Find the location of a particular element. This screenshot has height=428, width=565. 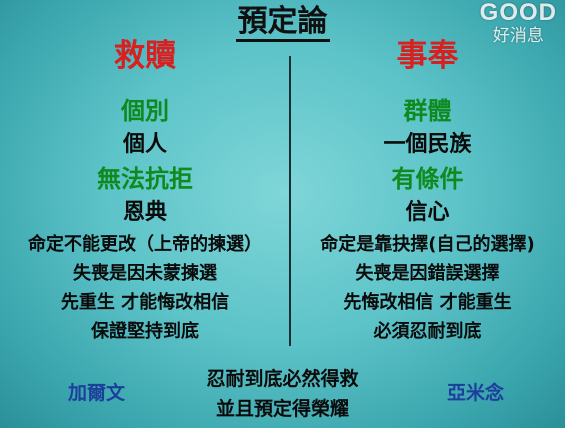

right-line-5: 命定是靠抉擇(自己的選擇) is located at coordinates (427, 244).